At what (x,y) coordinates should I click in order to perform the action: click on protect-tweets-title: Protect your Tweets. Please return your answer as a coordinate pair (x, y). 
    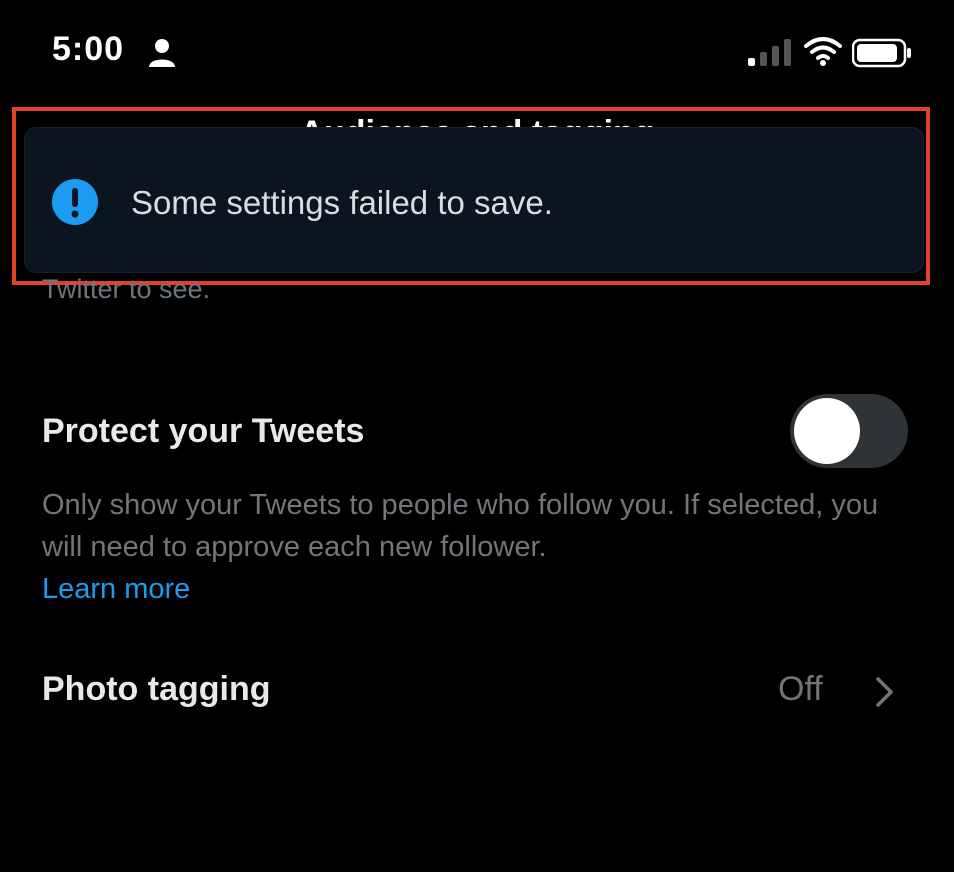
    Looking at the image, I should click on (203, 431).